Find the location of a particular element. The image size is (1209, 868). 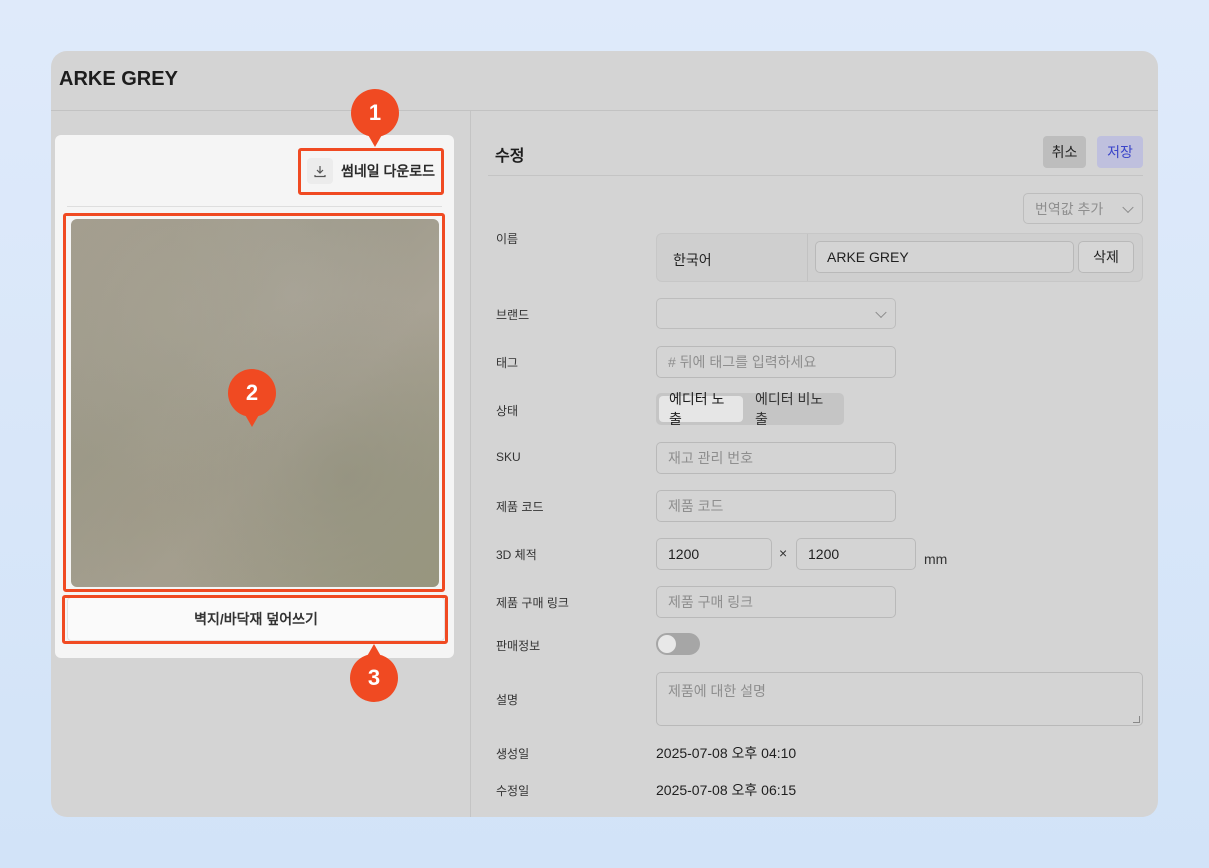

name-input: ARKE GREY is located at coordinates (944, 257).